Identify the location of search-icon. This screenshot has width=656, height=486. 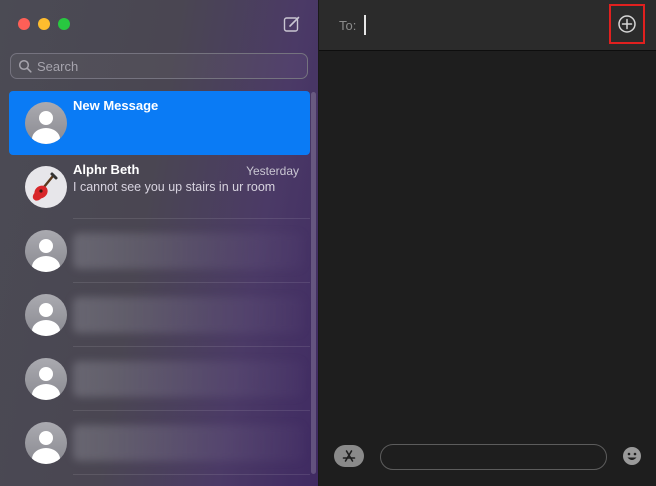
(25, 66).